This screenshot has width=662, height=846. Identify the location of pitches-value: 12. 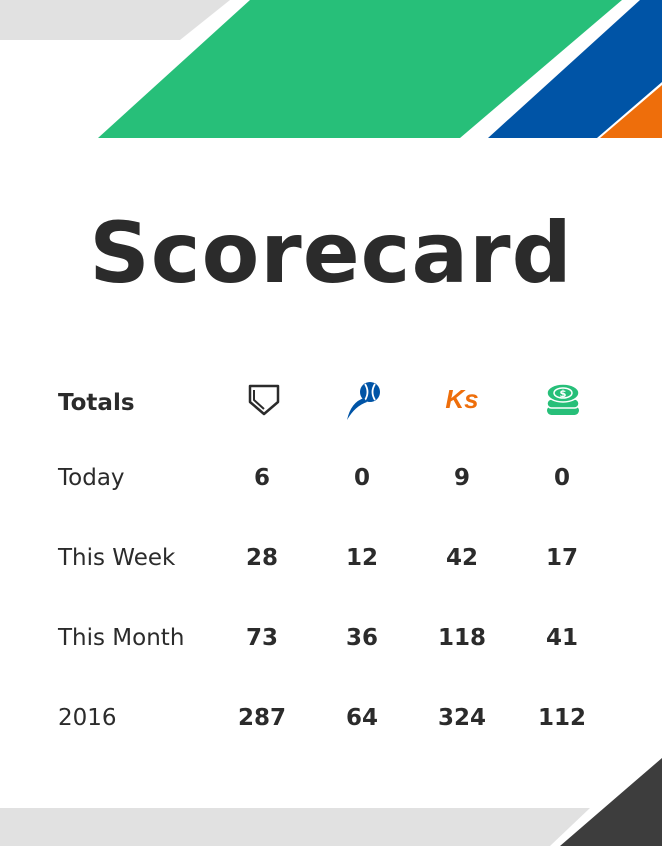
(361, 558).